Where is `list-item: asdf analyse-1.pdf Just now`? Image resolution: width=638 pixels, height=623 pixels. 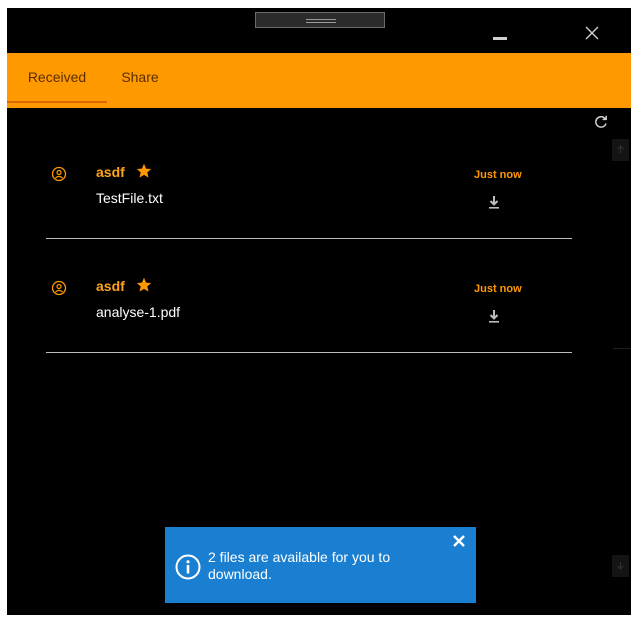 list-item: asdf analyse-1.pdf Just now is located at coordinates (309, 313).